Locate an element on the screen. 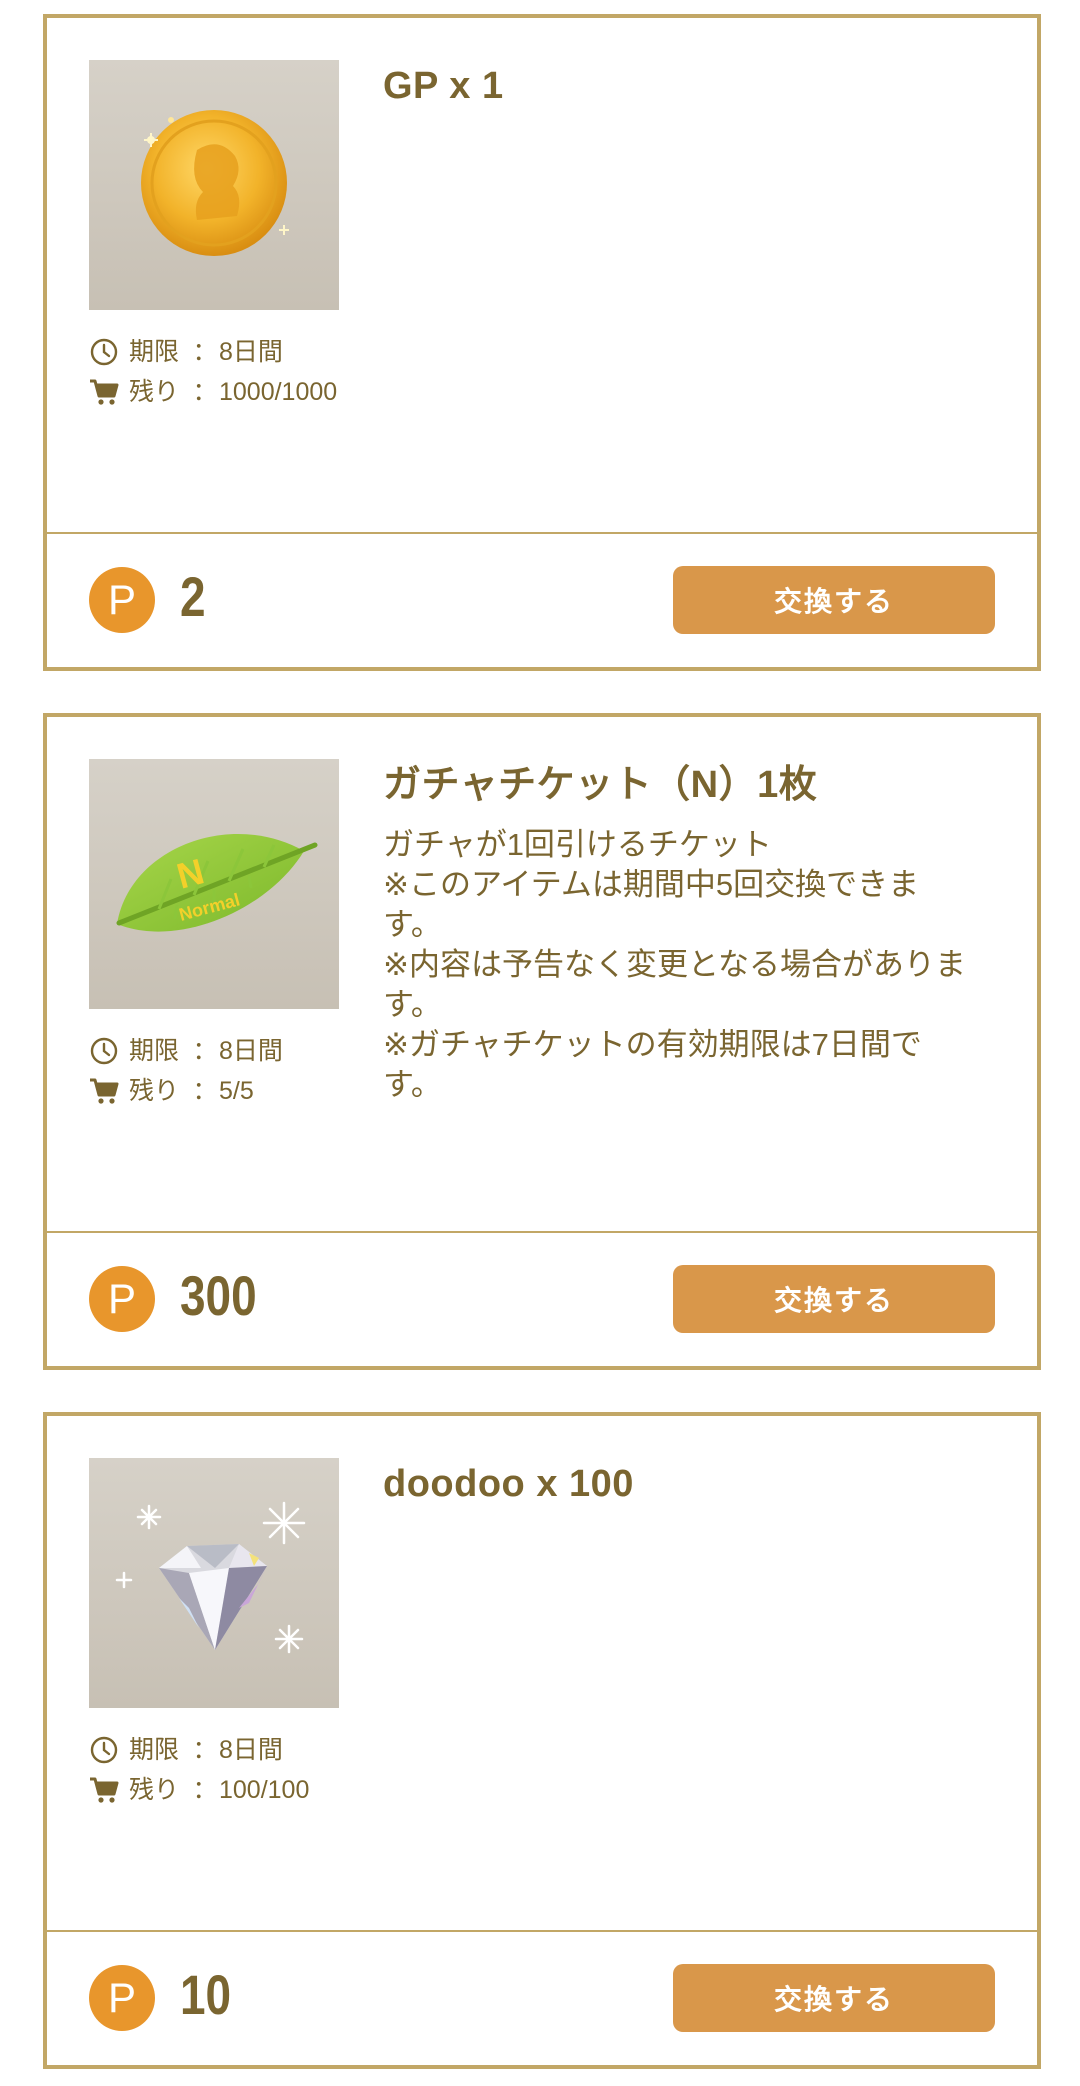 The width and height of the screenshot is (1080, 2086). remaining-row: 残り ： 1000/1000 is located at coordinates (213, 392).